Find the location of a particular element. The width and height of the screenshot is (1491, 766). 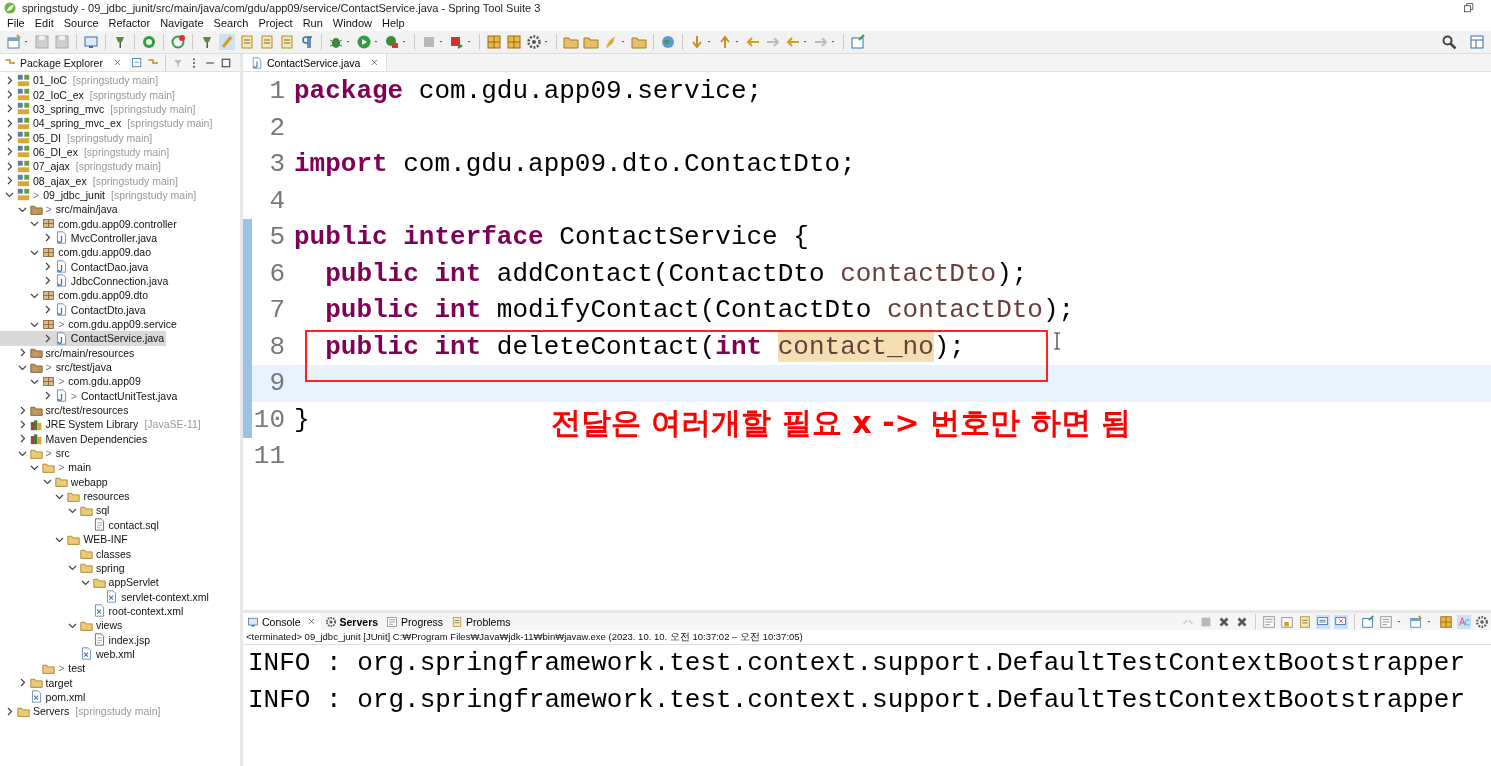

menu-item: Help is located at coordinates (393, 23).